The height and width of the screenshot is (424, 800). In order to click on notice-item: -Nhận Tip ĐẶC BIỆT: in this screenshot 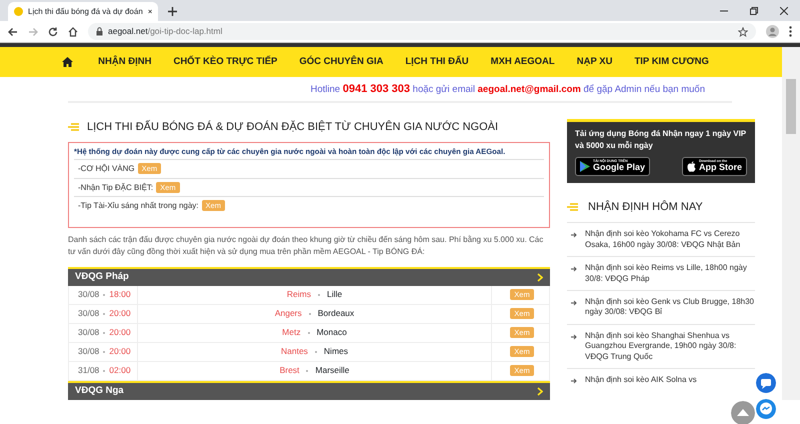, I will do `click(116, 187)`.